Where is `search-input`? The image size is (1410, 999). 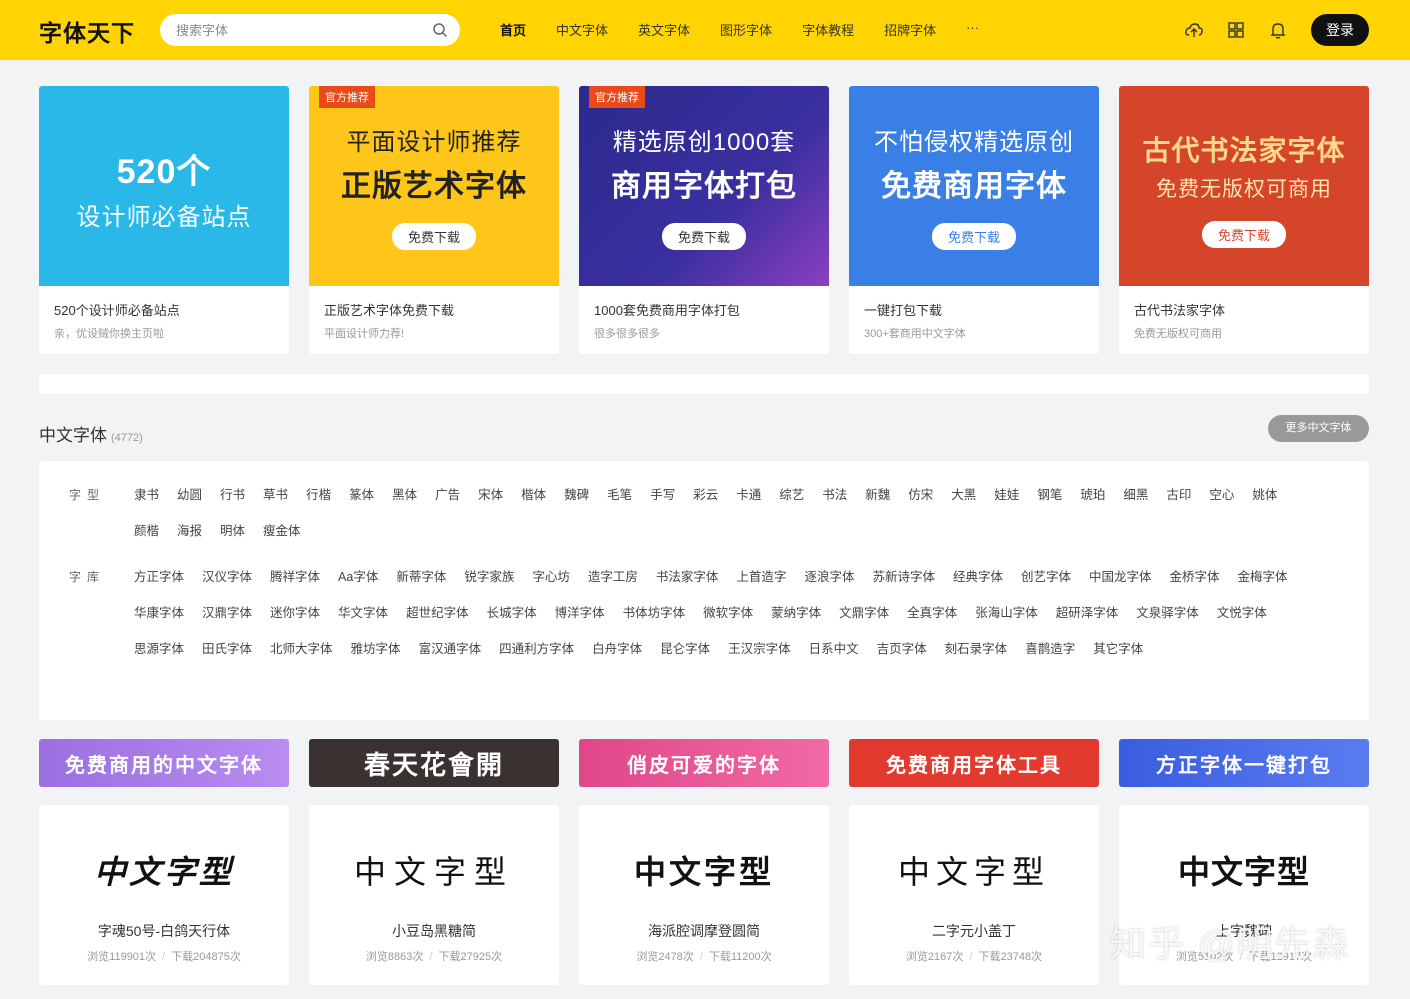 search-input is located at coordinates (301, 30).